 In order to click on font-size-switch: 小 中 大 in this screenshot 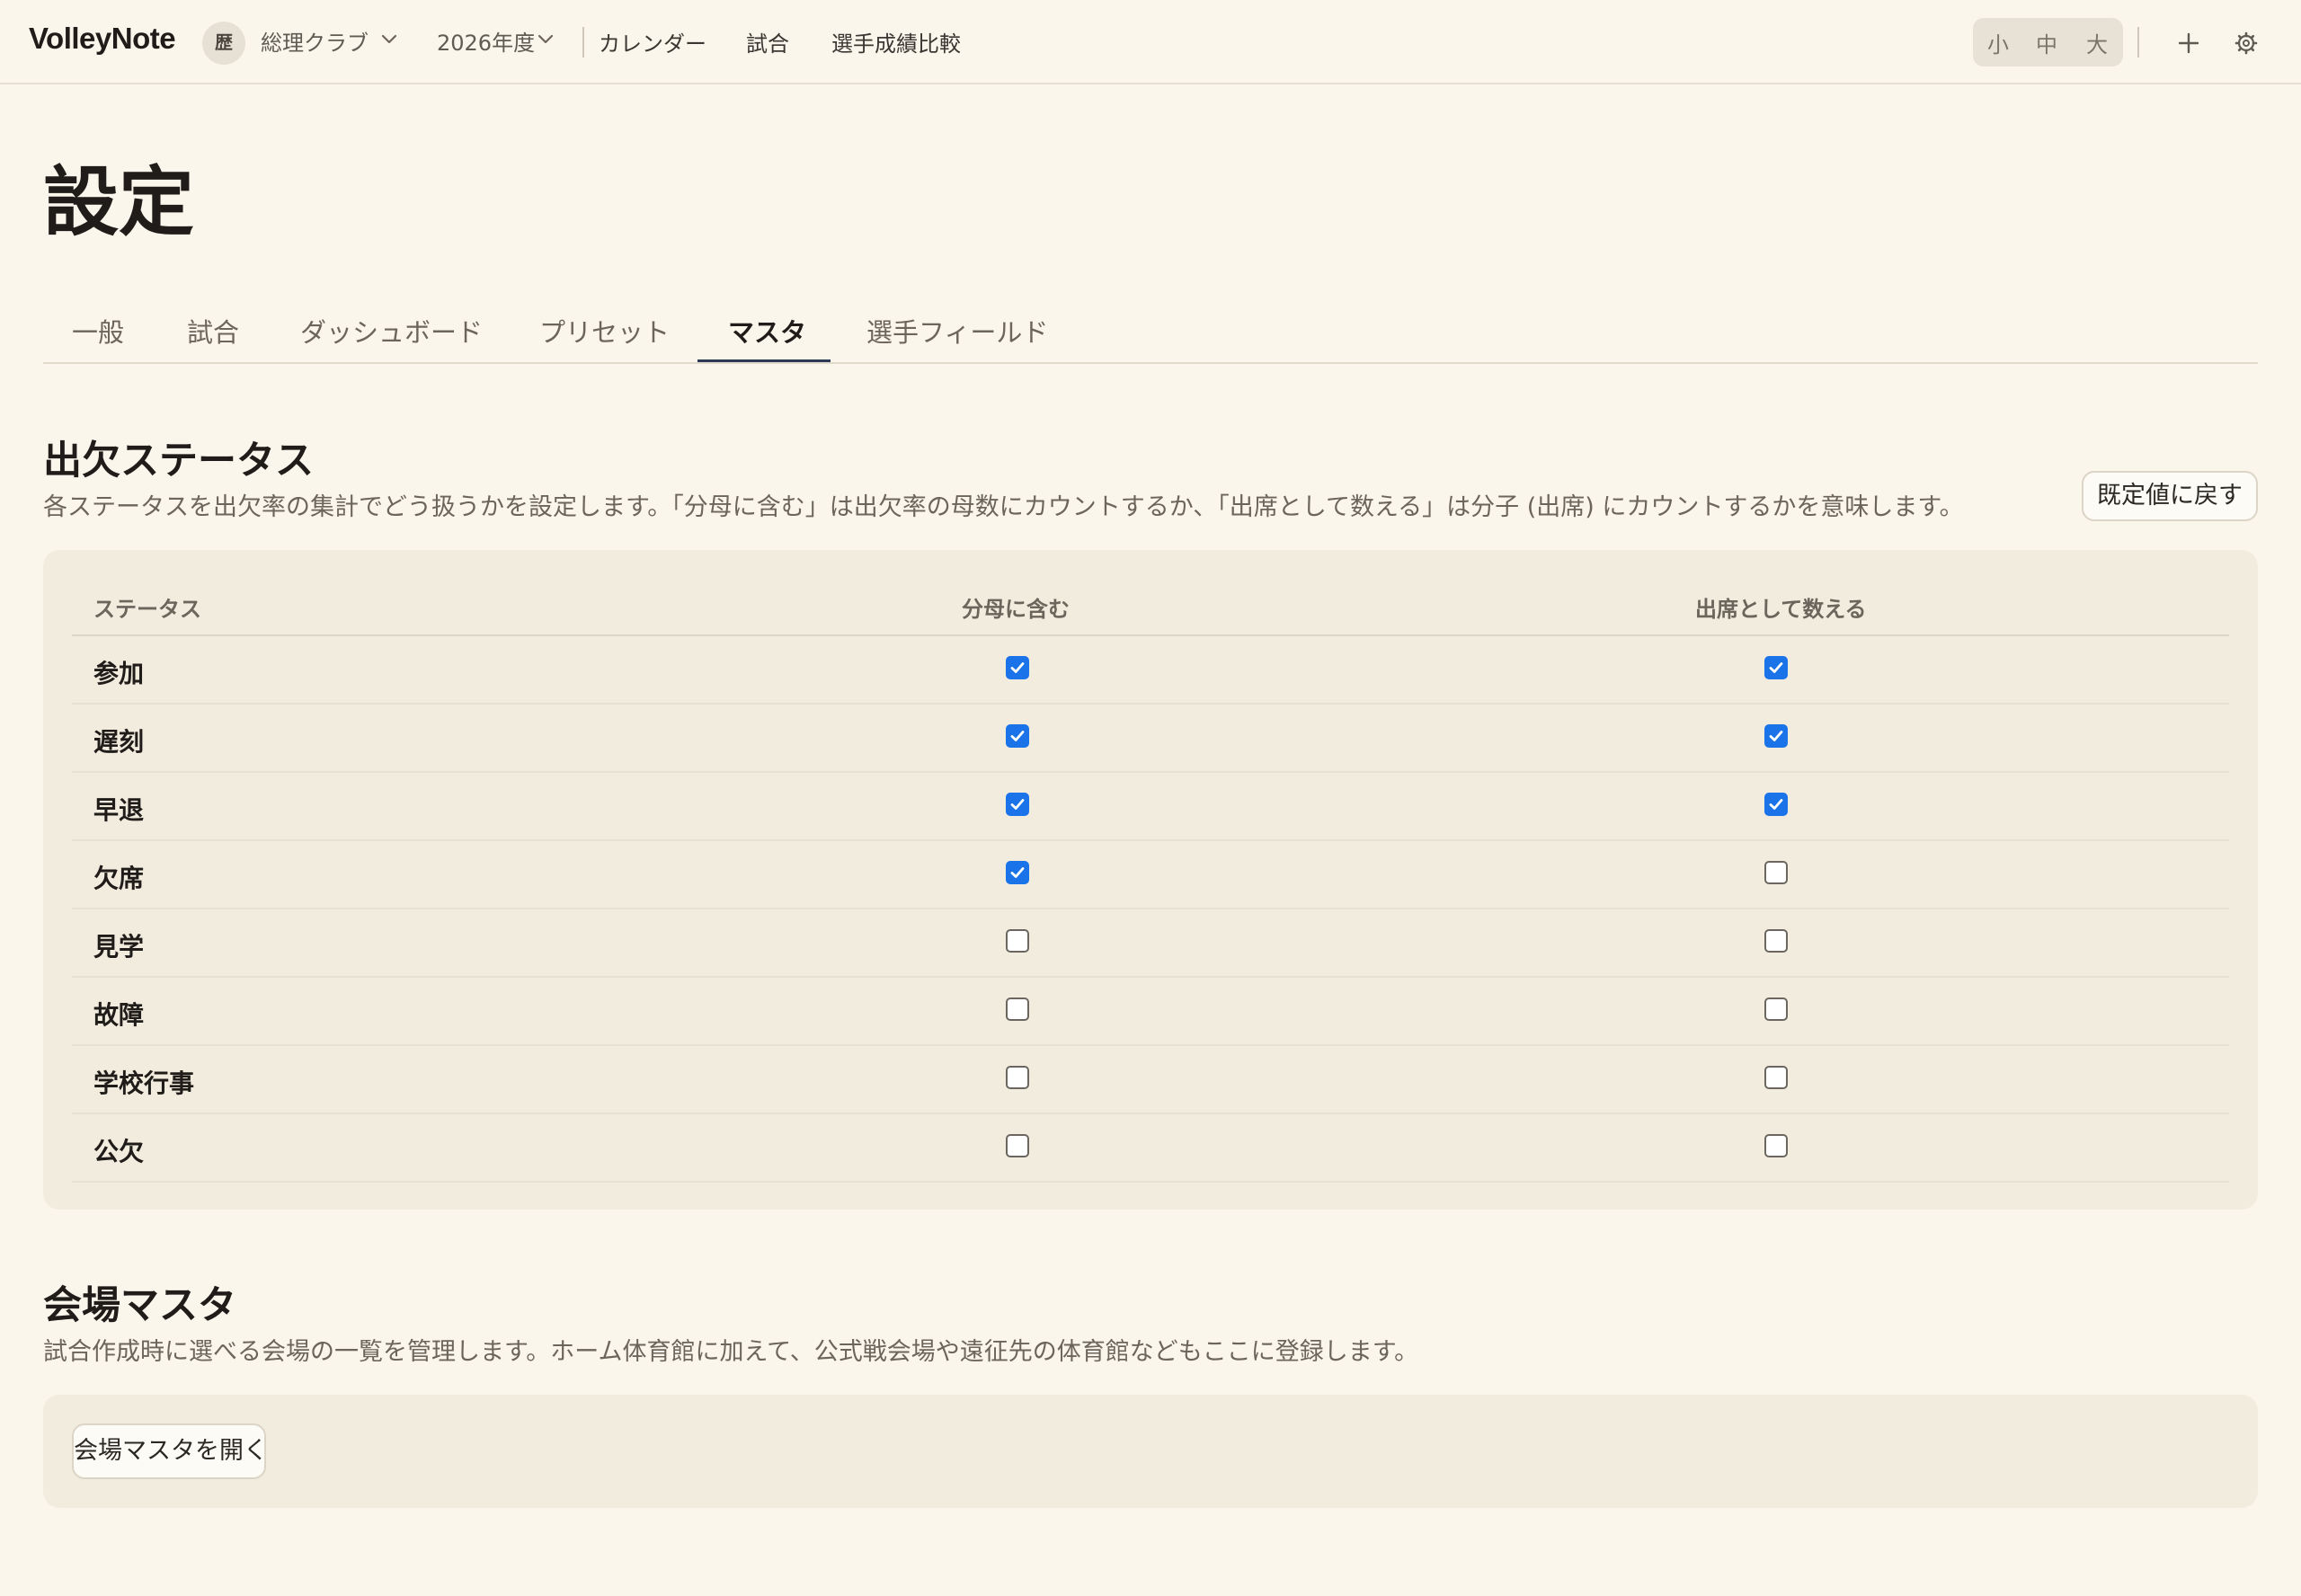, I will do `click(2048, 42)`.